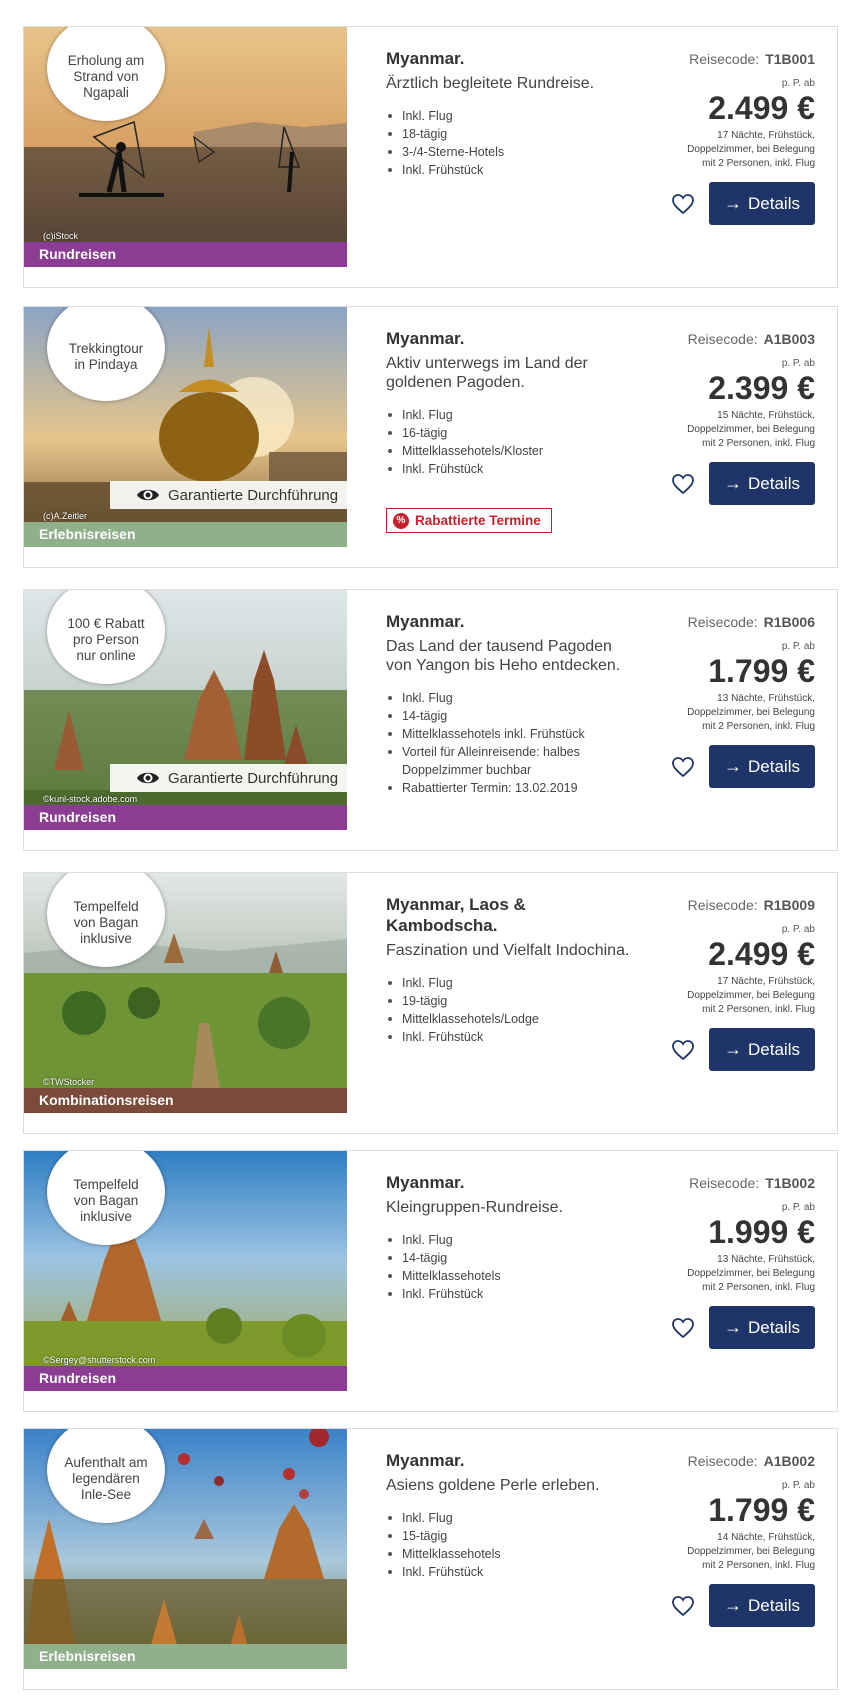  What do you see at coordinates (710, 1461) in the screenshot?
I see `trip-code: Reisecode: A1B002` at bounding box center [710, 1461].